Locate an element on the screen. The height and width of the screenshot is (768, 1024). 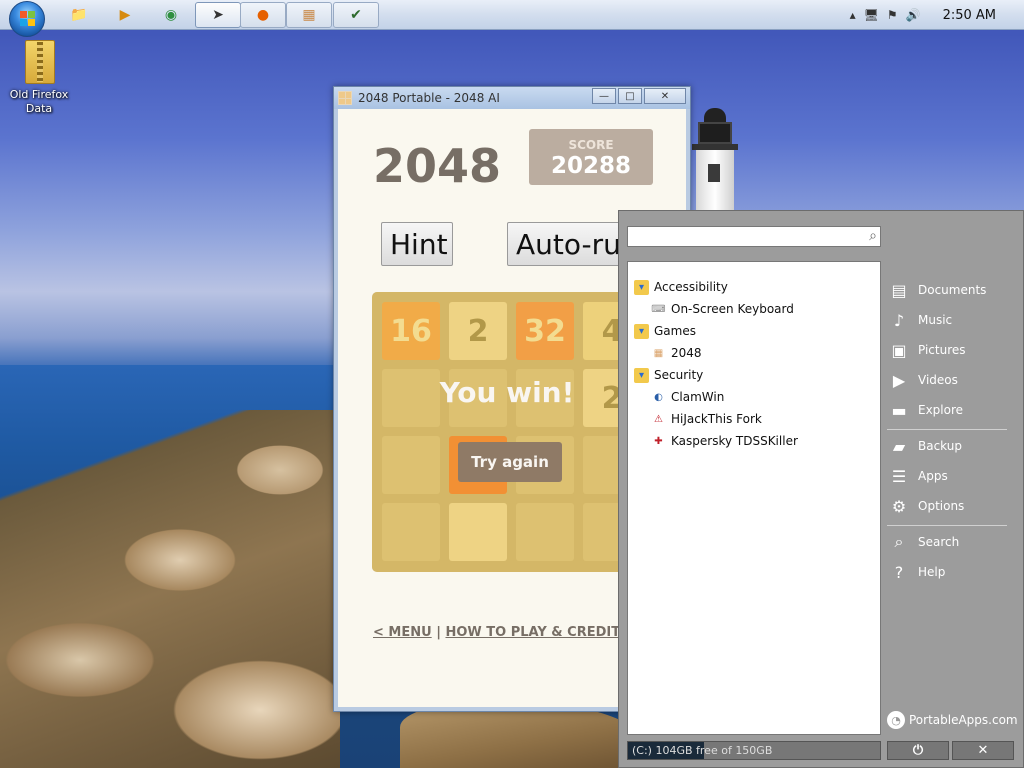
taskbar: 📁 ▶ ◉ ➤ ● ▦ ✔ ▴ 🖥 ⚑ 🔊 2:50 AM is located at coordinates (512, 15).